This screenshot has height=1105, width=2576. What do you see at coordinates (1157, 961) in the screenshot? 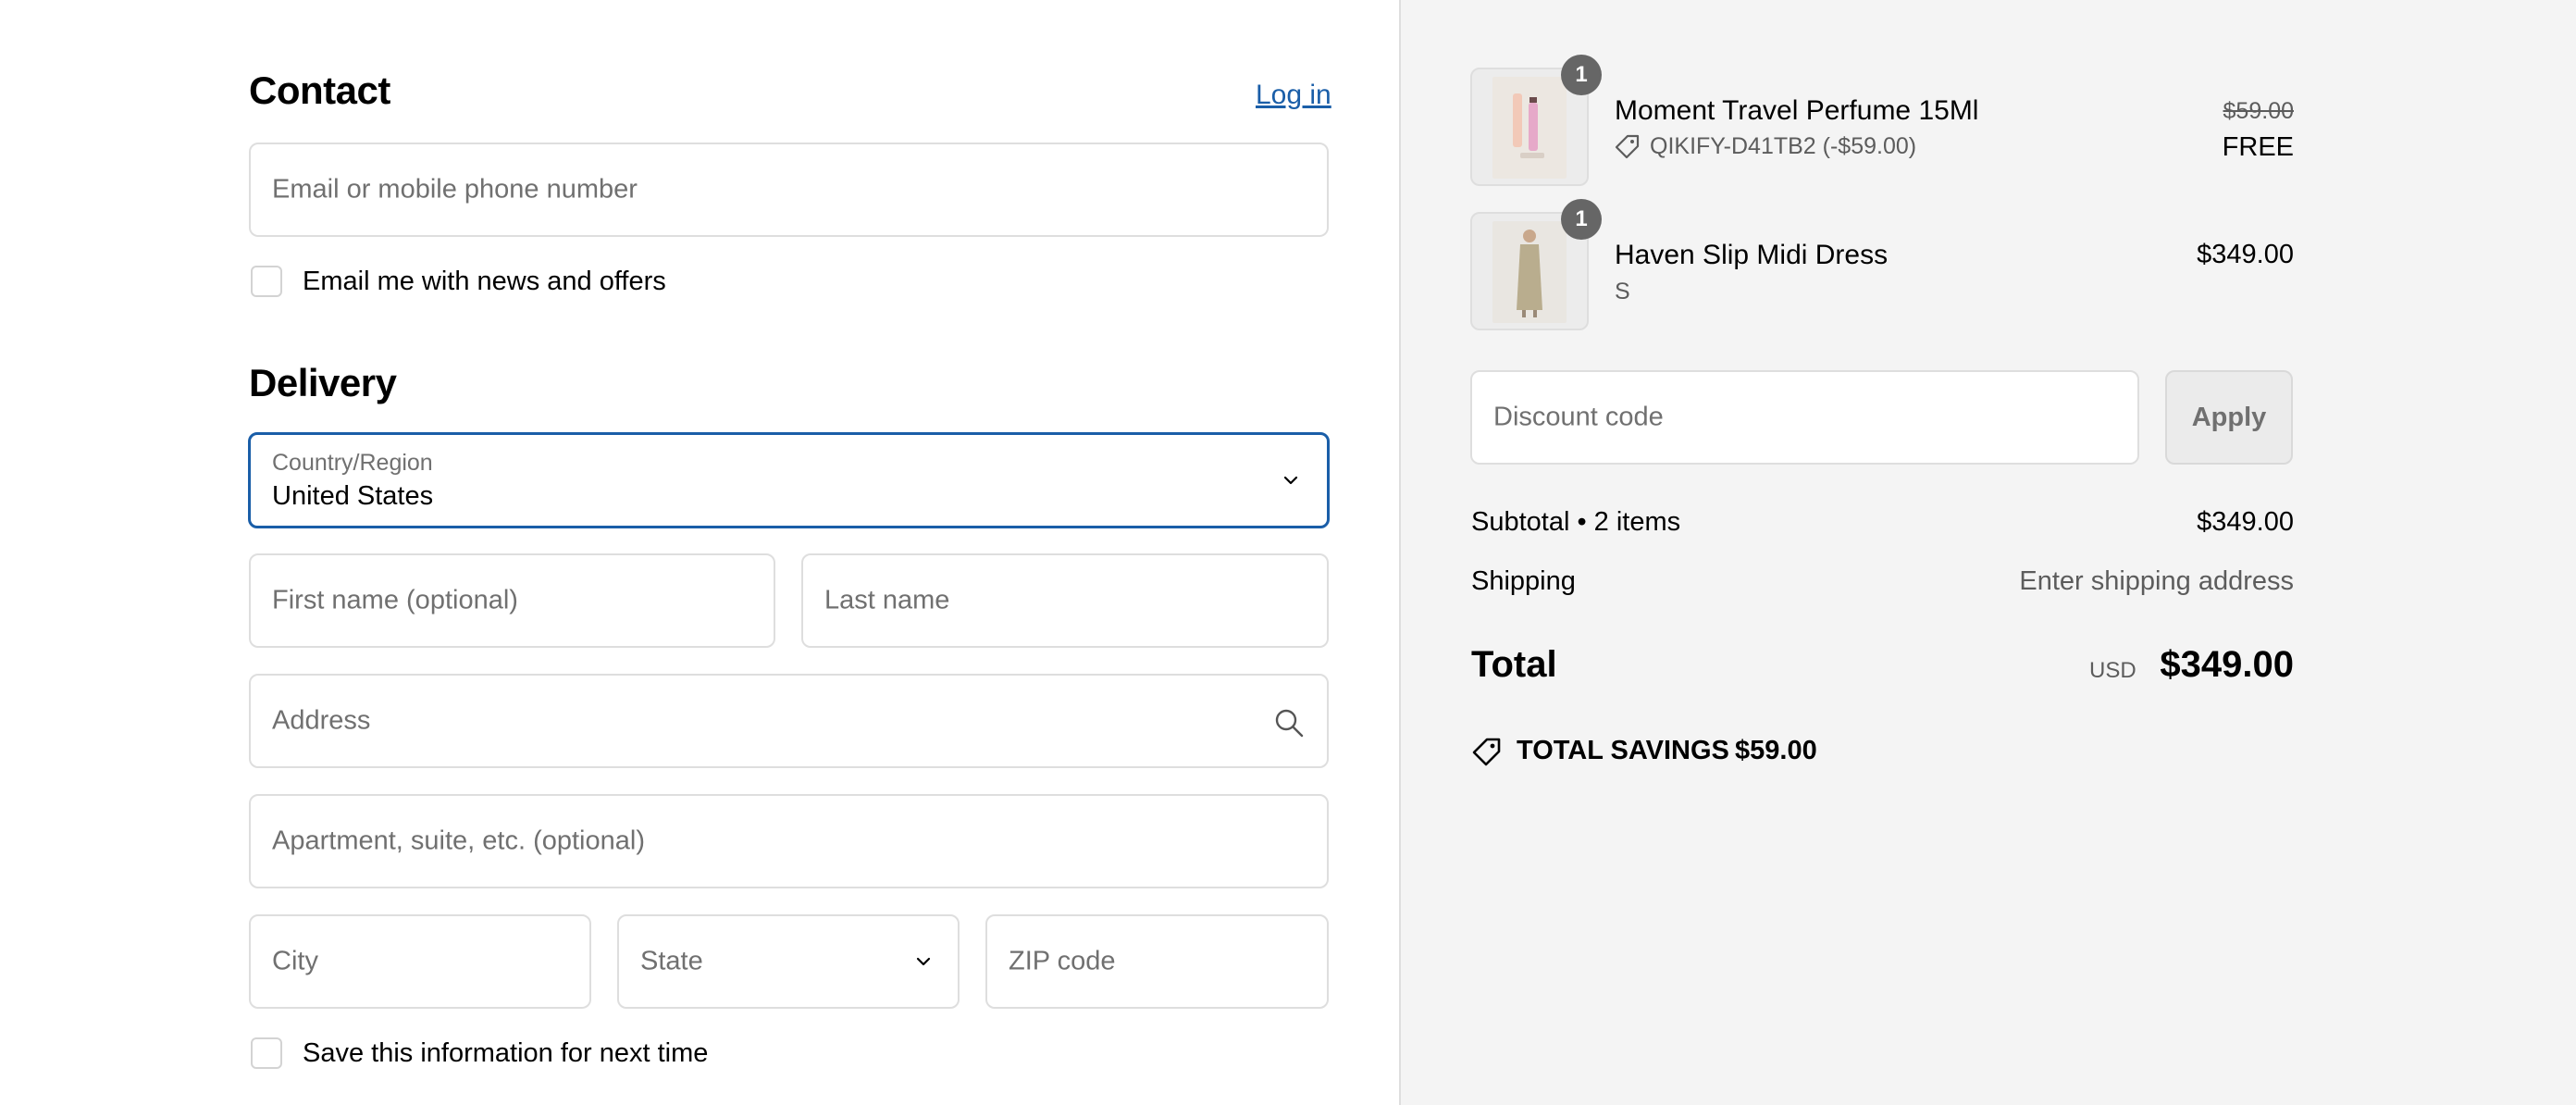
I see `zip-code-field: ZIP code` at bounding box center [1157, 961].